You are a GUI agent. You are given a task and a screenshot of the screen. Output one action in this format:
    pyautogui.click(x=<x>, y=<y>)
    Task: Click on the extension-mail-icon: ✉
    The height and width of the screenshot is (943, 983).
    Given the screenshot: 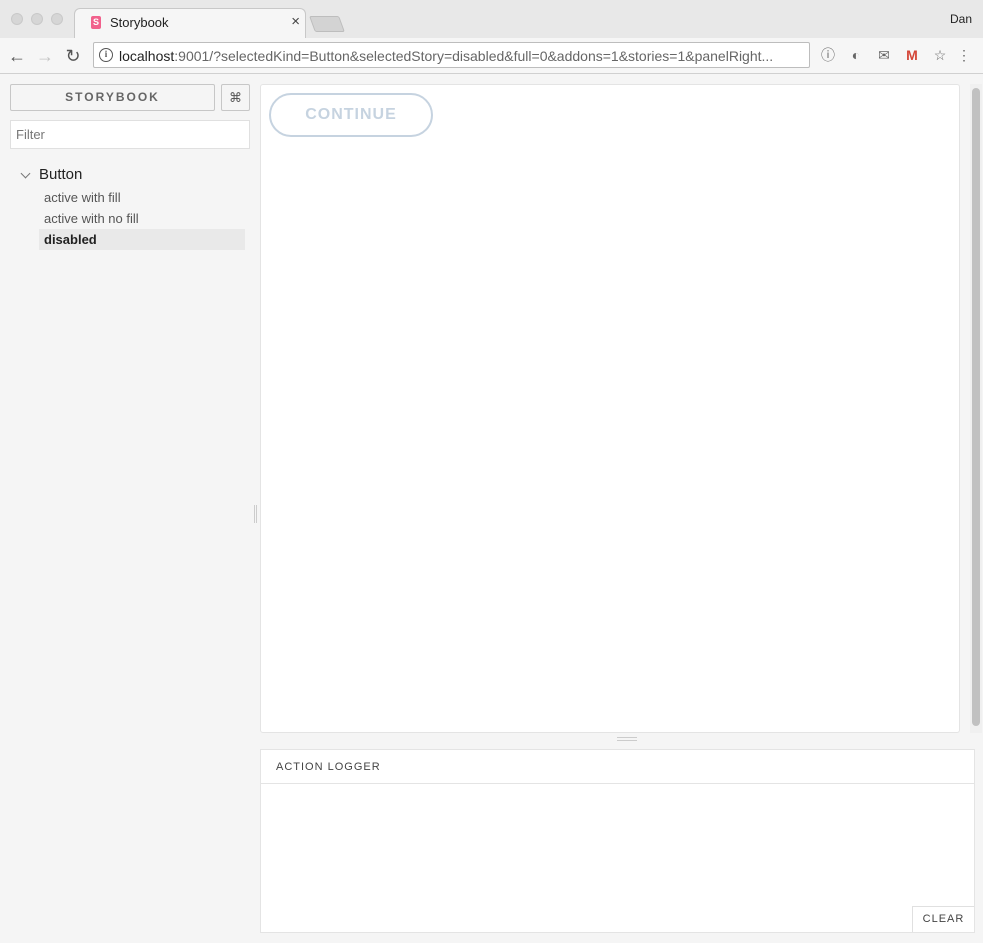 What is the action you would take?
    pyautogui.click(x=884, y=55)
    